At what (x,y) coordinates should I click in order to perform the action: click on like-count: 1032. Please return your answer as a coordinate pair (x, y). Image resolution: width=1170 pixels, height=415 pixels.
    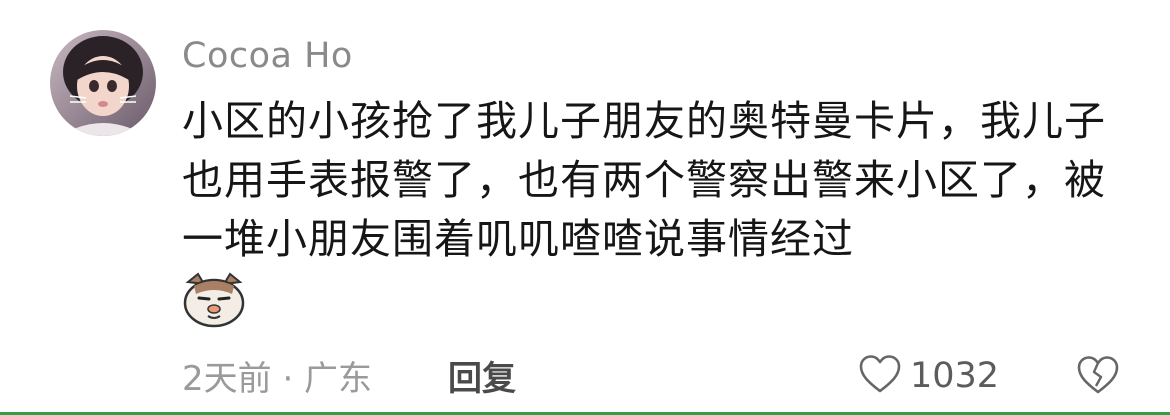
    Looking at the image, I should click on (955, 376).